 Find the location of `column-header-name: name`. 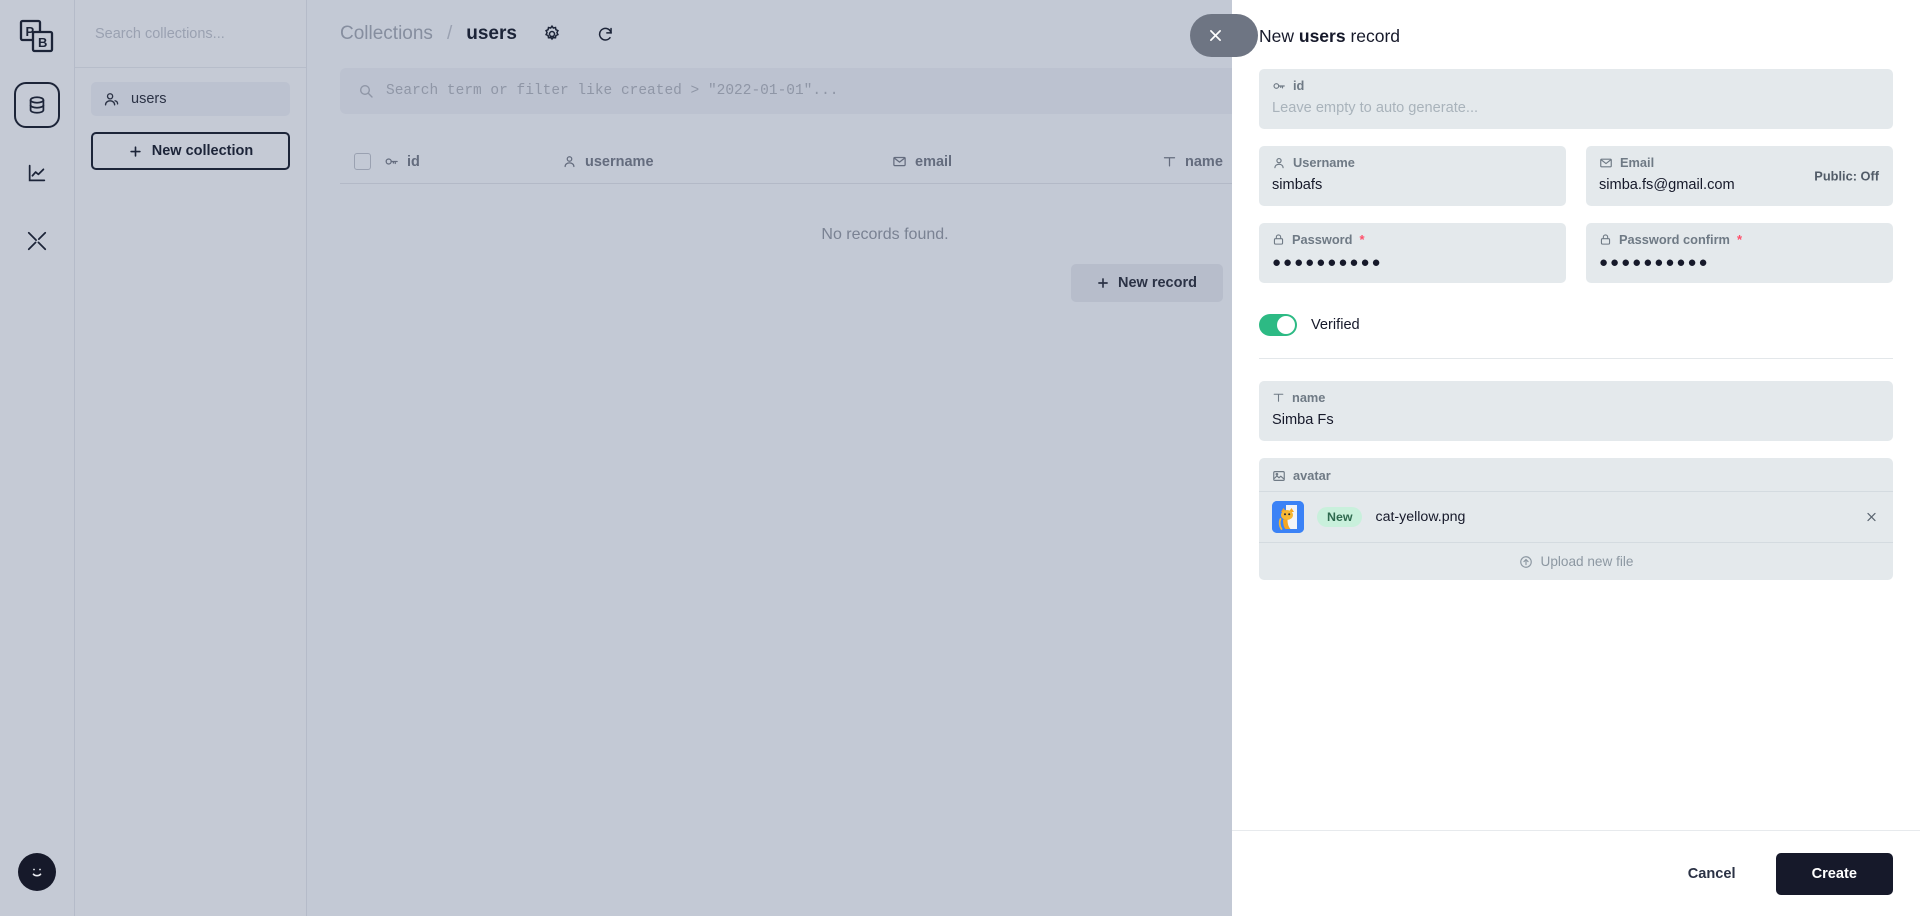

column-header-name: name is located at coordinates (1192, 162).